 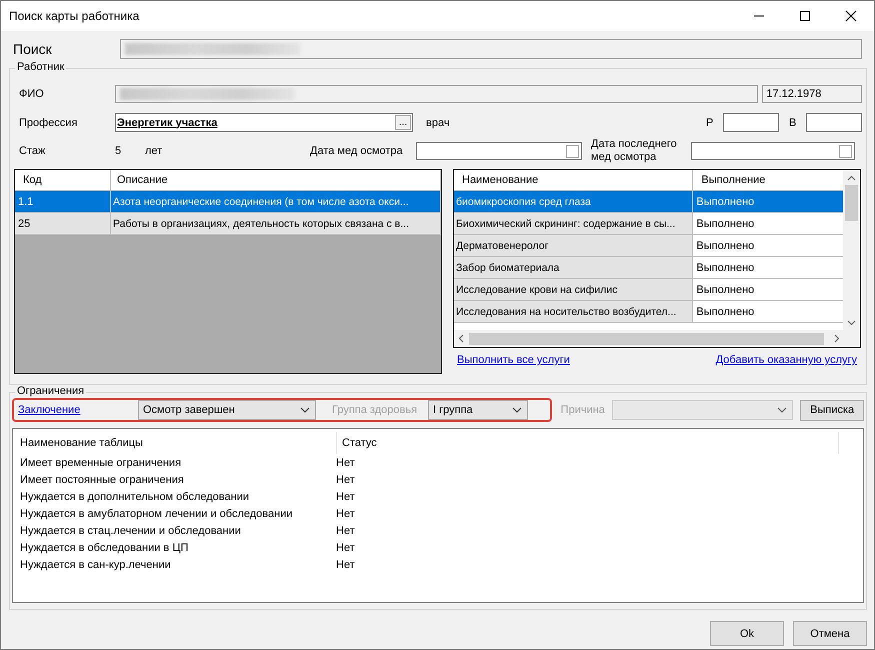 What do you see at coordinates (649, 224) in the screenshot?
I see `table-row: Биохимический скрининг: содержание в сы... Выполнено` at bounding box center [649, 224].